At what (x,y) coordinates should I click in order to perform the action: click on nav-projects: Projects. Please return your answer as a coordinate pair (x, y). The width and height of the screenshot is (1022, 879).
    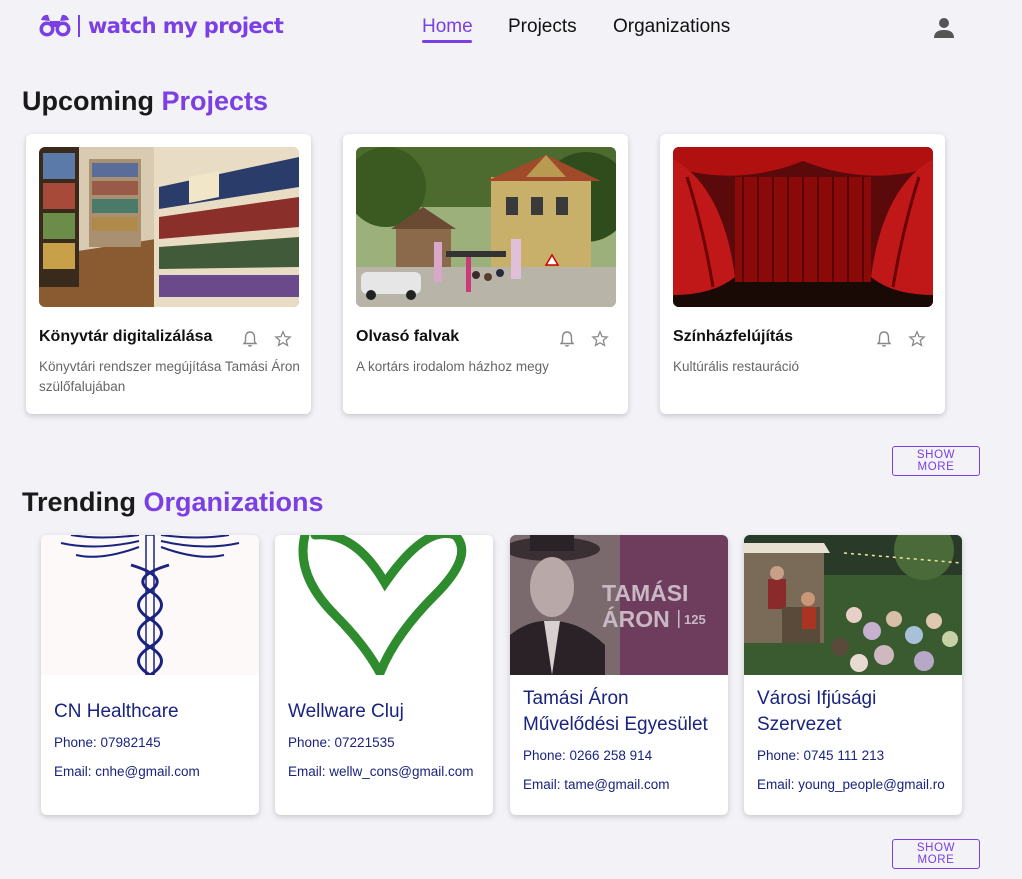
    Looking at the image, I should click on (542, 27).